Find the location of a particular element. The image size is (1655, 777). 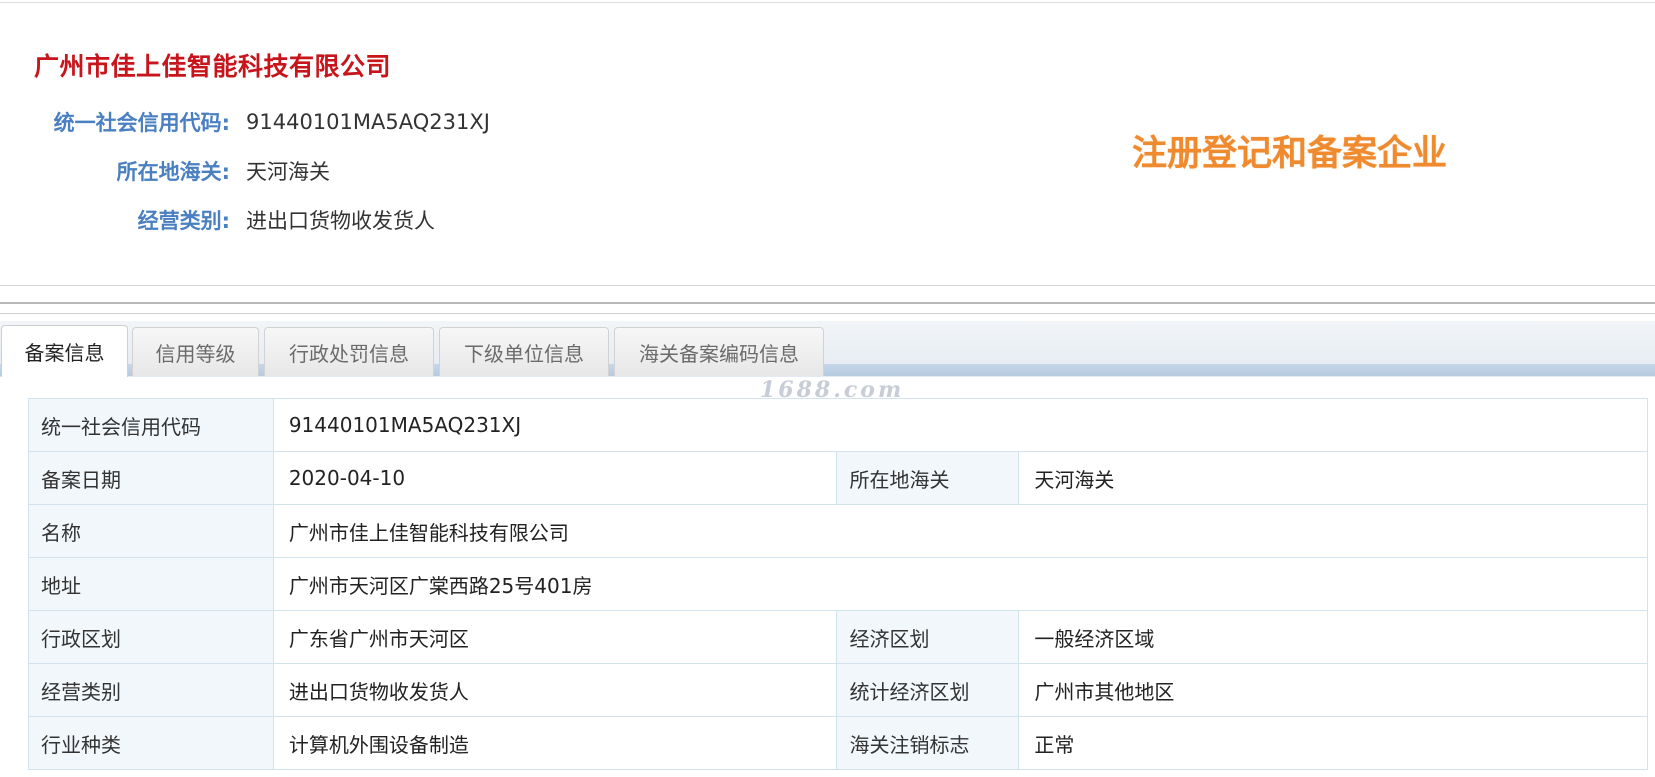

field-value: 计算机外围设备制造 is located at coordinates (555, 743).